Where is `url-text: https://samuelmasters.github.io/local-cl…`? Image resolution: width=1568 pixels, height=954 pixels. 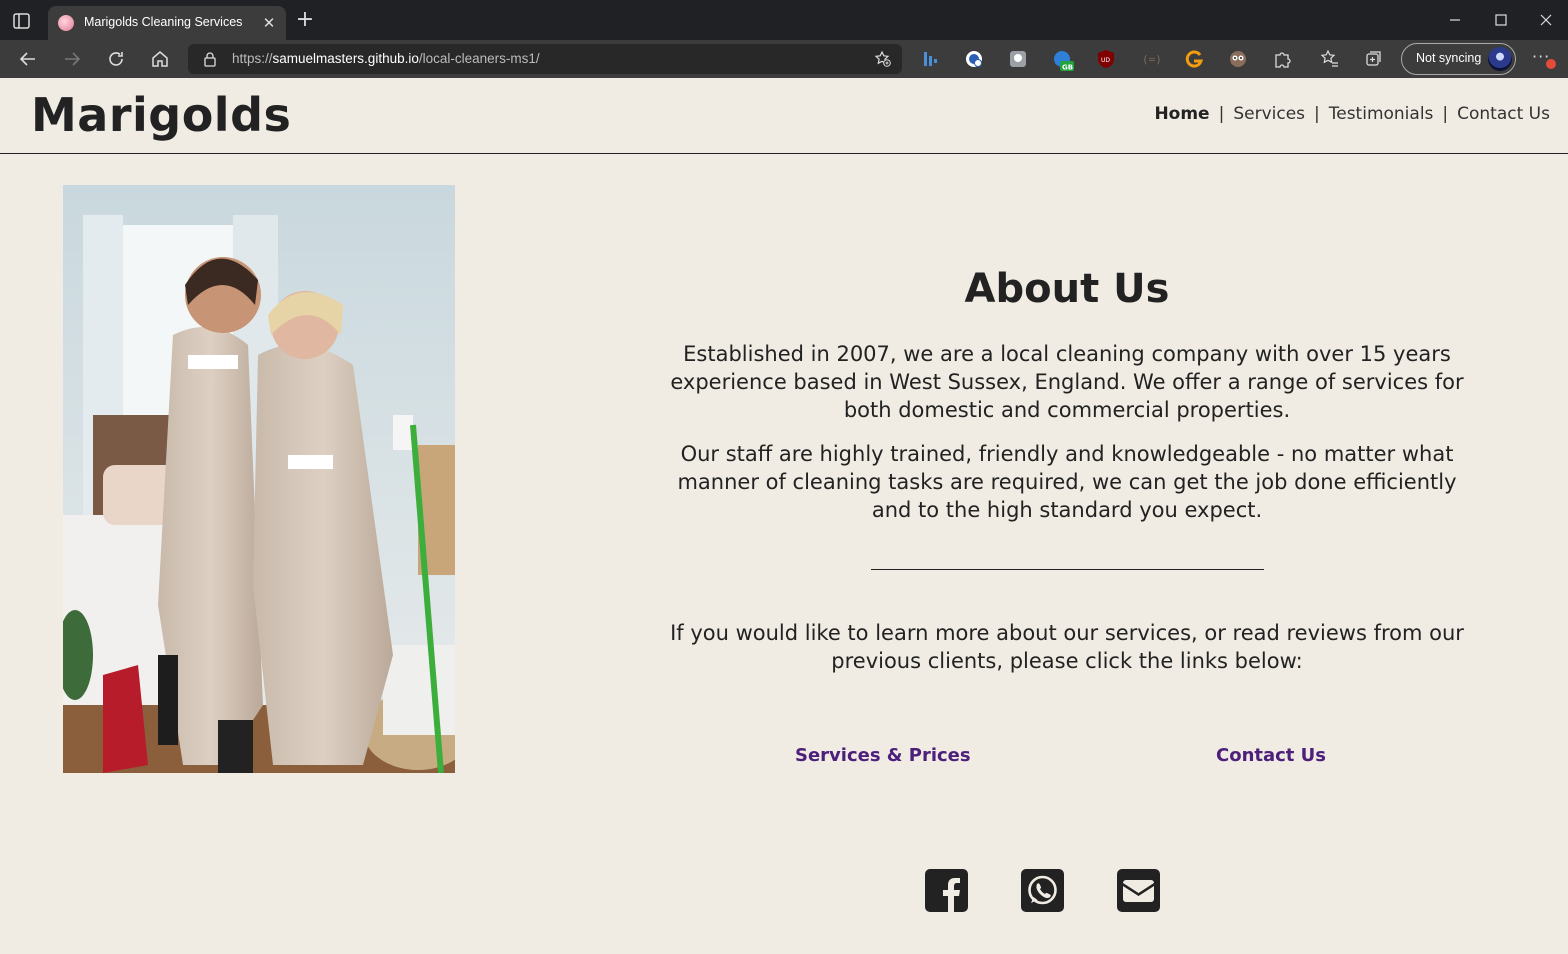 url-text: https://samuelmasters.github.io/local-cl… is located at coordinates (386, 58).